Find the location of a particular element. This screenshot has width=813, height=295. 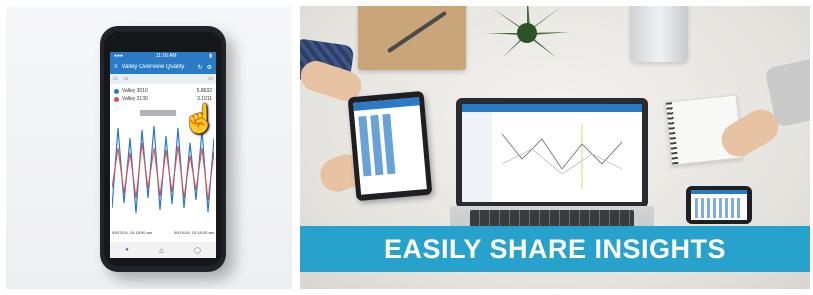

tab-bar: ▭ ▭ ▭ is located at coordinates (163, 79).